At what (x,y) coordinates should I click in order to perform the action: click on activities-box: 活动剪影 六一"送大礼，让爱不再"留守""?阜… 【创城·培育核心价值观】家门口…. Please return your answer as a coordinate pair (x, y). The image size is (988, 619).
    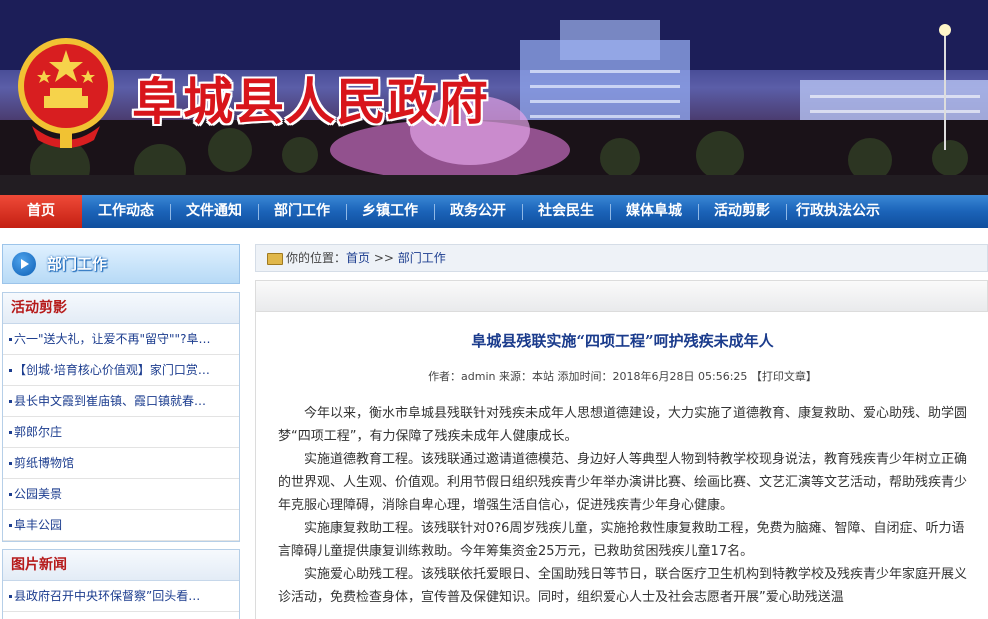
    Looking at the image, I should click on (121, 417).